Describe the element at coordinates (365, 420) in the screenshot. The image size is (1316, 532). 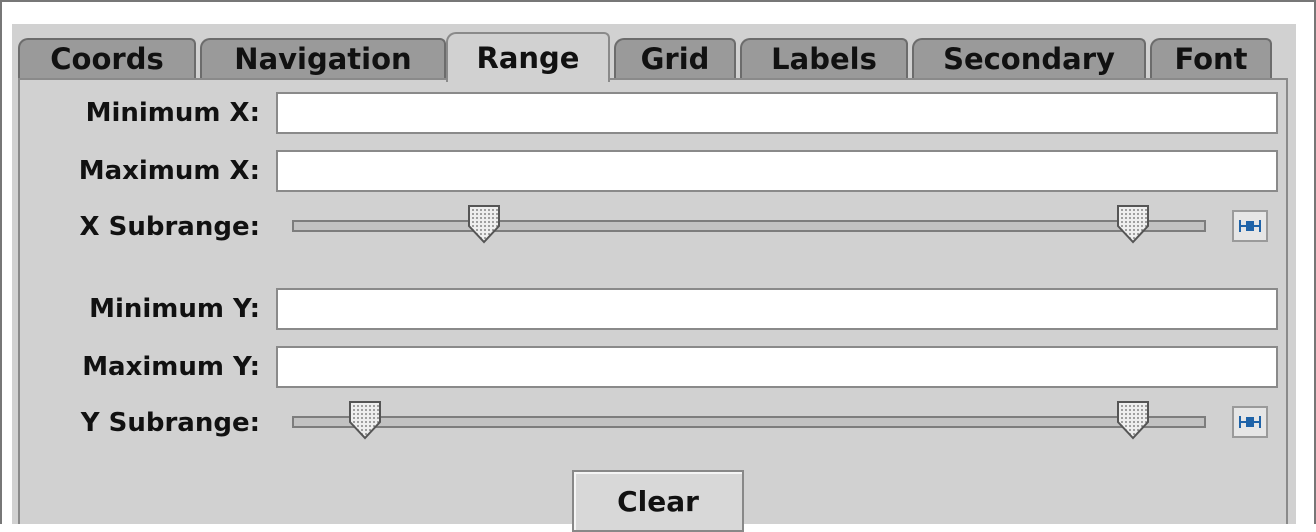
I see `y-subrange-low-thumb` at that location.